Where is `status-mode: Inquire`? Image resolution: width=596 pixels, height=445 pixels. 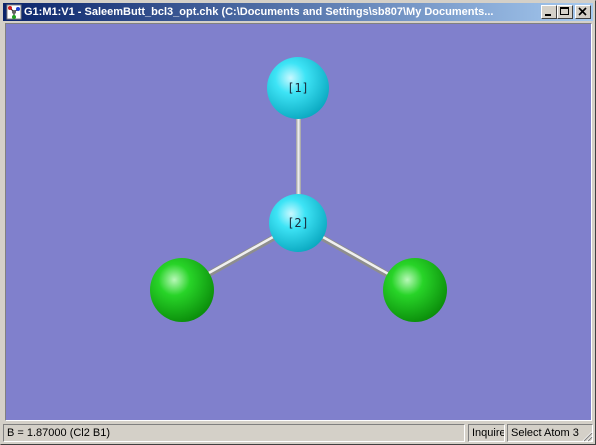
status-mode: Inquire is located at coordinates (486, 433).